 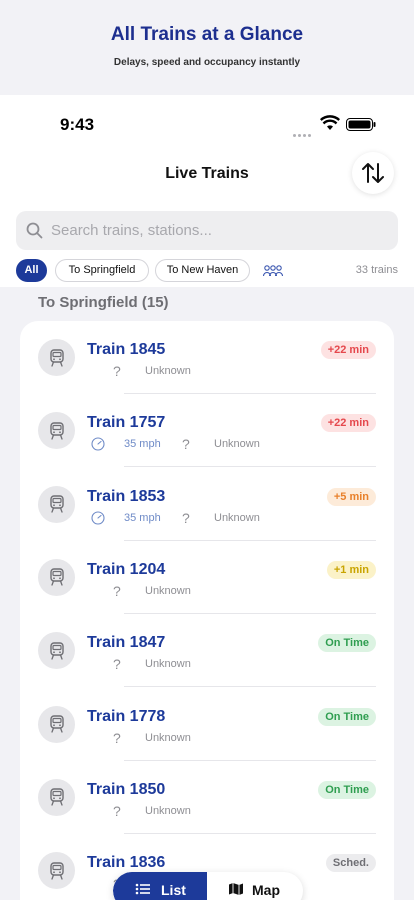 I want to click on train-name: Train 1845, so click(x=126, y=349).